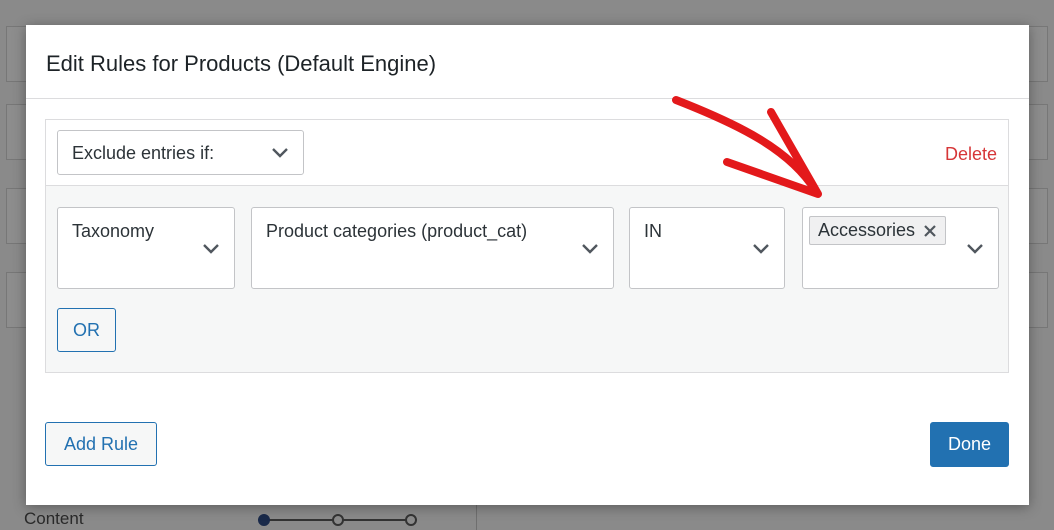  Describe the element at coordinates (143, 153) in the screenshot. I see `rule-mode-label: Exclude entries if:` at that location.